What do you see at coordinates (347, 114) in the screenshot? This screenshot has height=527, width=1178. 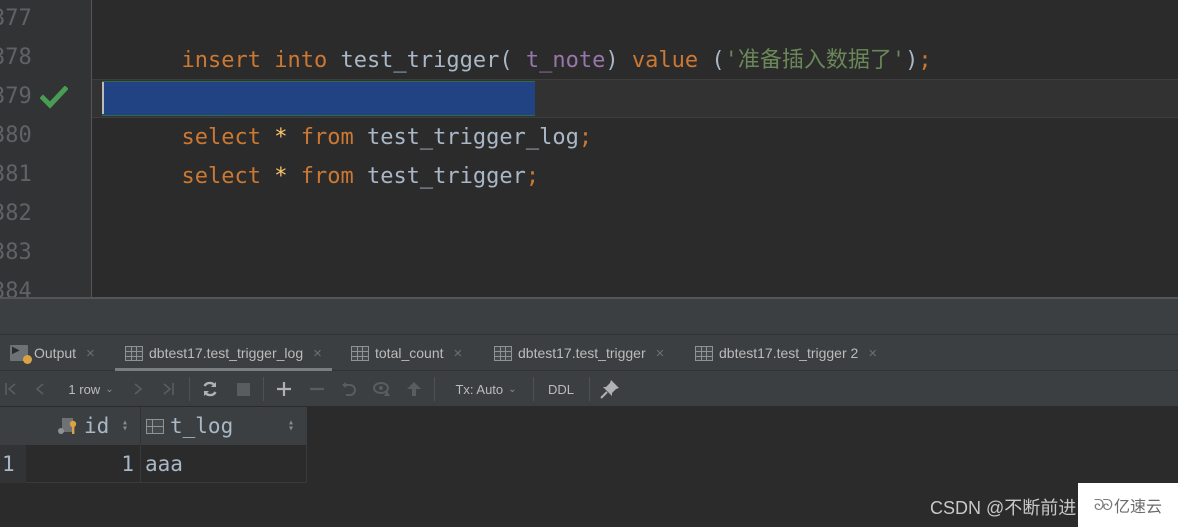 I see `code-line-379: select * from test_trigger_log;` at bounding box center [347, 114].